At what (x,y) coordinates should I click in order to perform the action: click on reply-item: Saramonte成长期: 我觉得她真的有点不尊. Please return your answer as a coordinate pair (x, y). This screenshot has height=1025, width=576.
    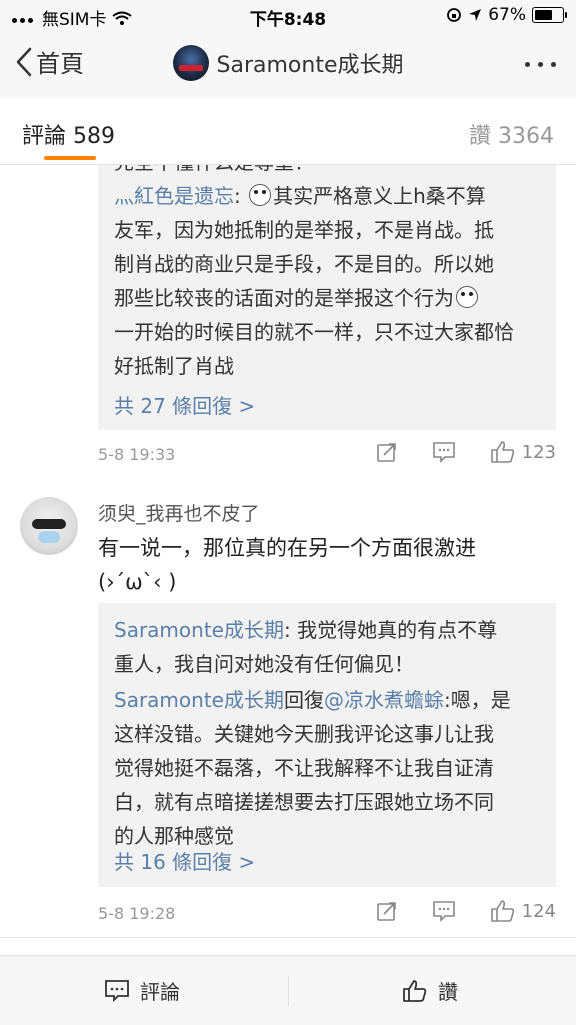
    Looking at the image, I should click on (328, 630).